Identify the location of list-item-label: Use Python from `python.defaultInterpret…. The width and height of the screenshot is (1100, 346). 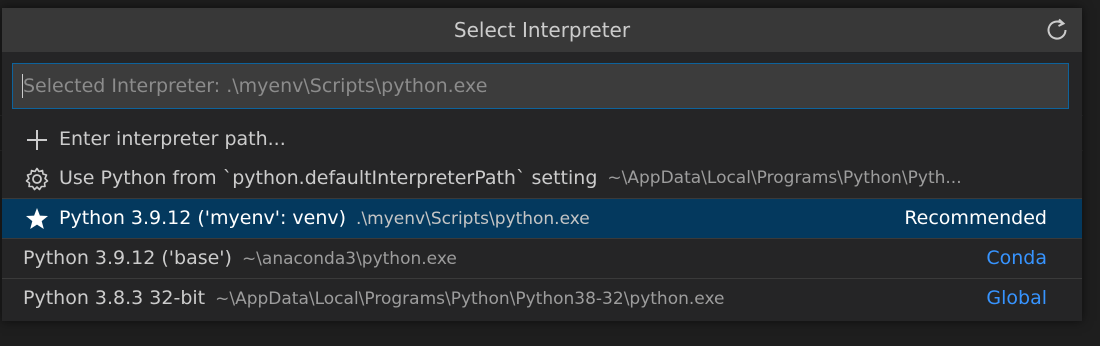
(510, 178).